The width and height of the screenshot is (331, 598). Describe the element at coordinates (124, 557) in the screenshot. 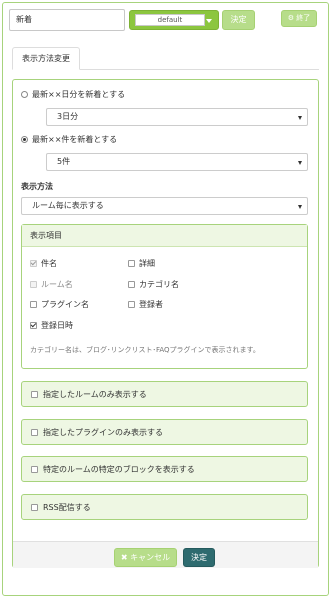

I see `close-icon: ✖` at that location.